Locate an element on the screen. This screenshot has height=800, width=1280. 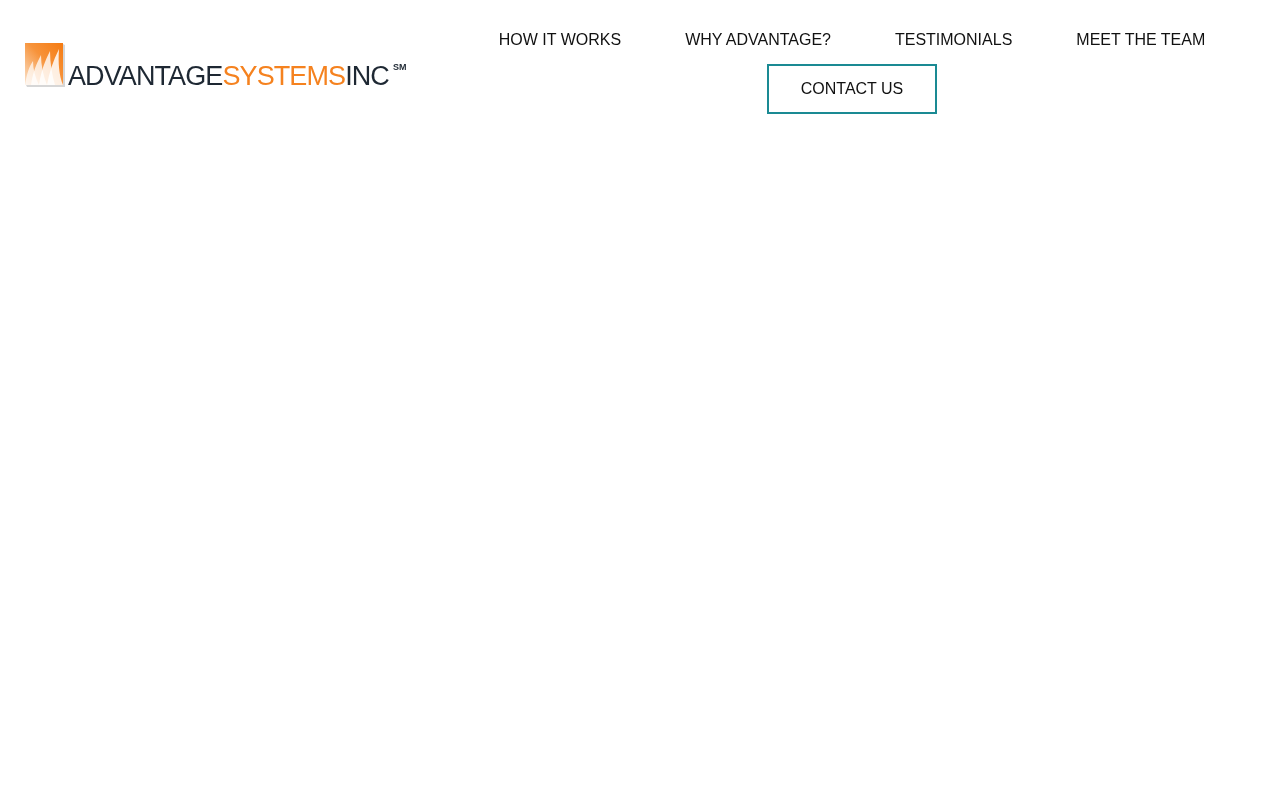
nav-link: TESTIMONIALS is located at coordinates (953, 40).